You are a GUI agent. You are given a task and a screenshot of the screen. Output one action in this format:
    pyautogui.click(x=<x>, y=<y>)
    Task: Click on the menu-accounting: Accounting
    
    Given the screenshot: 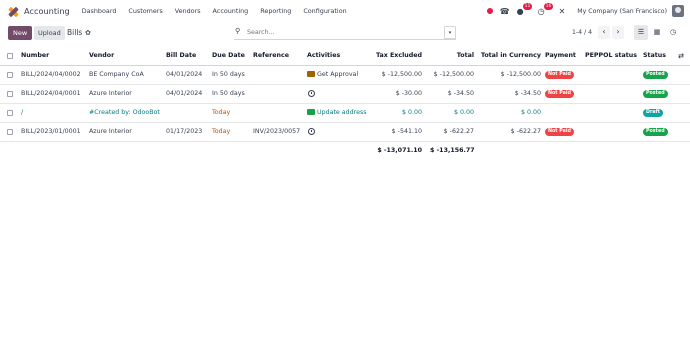 What is the action you would take?
    pyautogui.click(x=231, y=11)
    